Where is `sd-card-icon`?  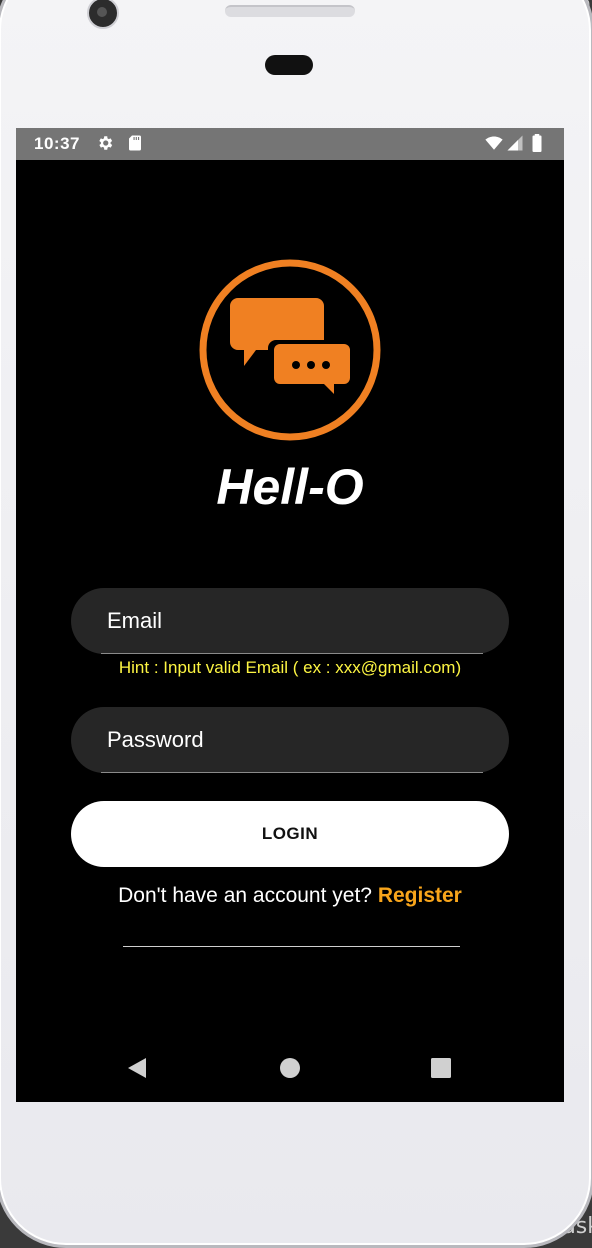 sd-card-icon is located at coordinates (135, 143).